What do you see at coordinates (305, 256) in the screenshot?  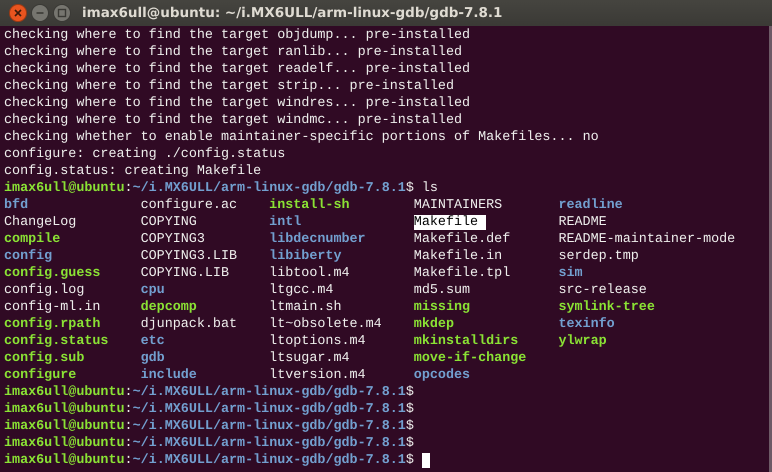 I see `folder-name: libiberty` at bounding box center [305, 256].